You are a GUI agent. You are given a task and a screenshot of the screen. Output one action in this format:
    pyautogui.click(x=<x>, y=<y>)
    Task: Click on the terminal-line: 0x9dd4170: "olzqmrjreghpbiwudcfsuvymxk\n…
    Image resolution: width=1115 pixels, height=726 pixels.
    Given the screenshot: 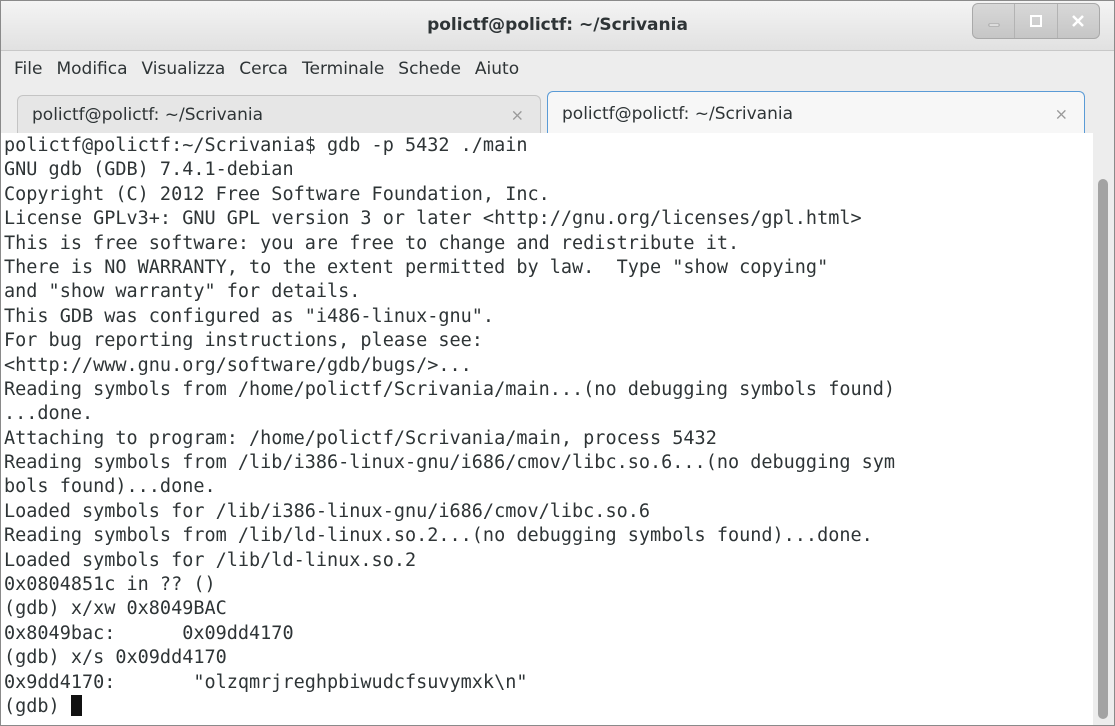 What is the action you would take?
    pyautogui.click(x=266, y=682)
    